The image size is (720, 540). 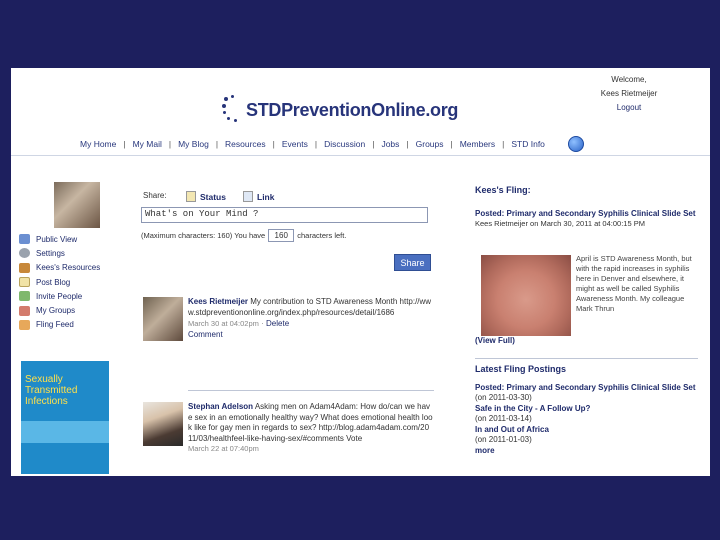 What do you see at coordinates (147, 144) in the screenshot?
I see `nav-my-mail: My Mail` at bounding box center [147, 144].